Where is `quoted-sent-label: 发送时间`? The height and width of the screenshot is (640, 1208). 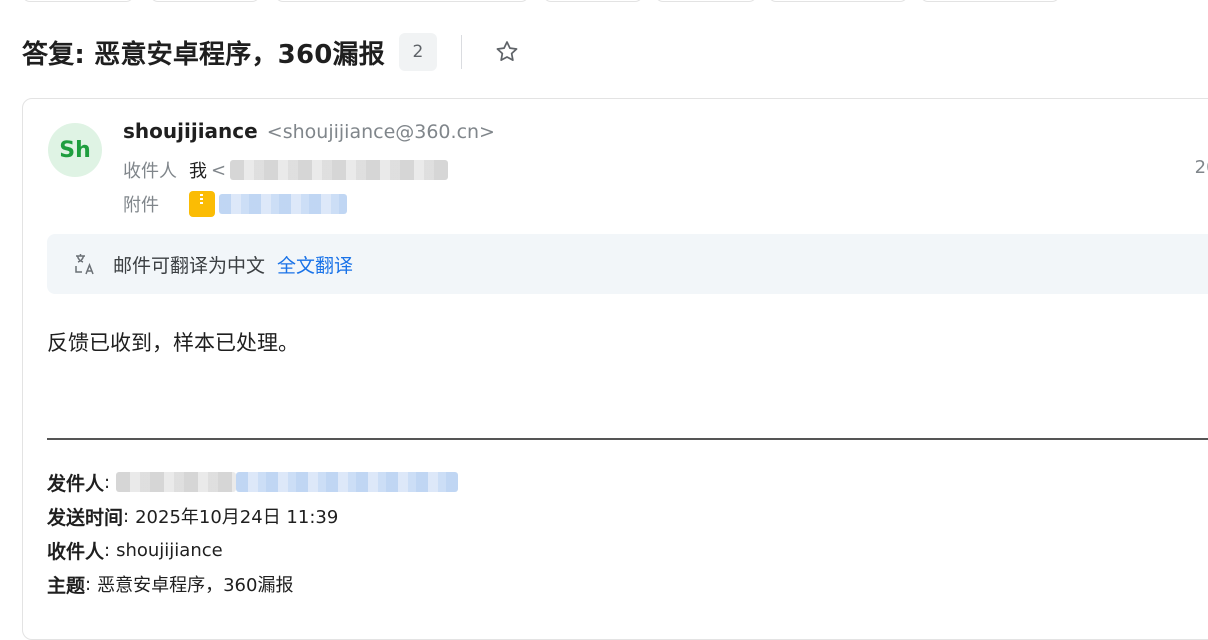 quoted-sent-label: 发送时间 is located at coordinates (85, 517).